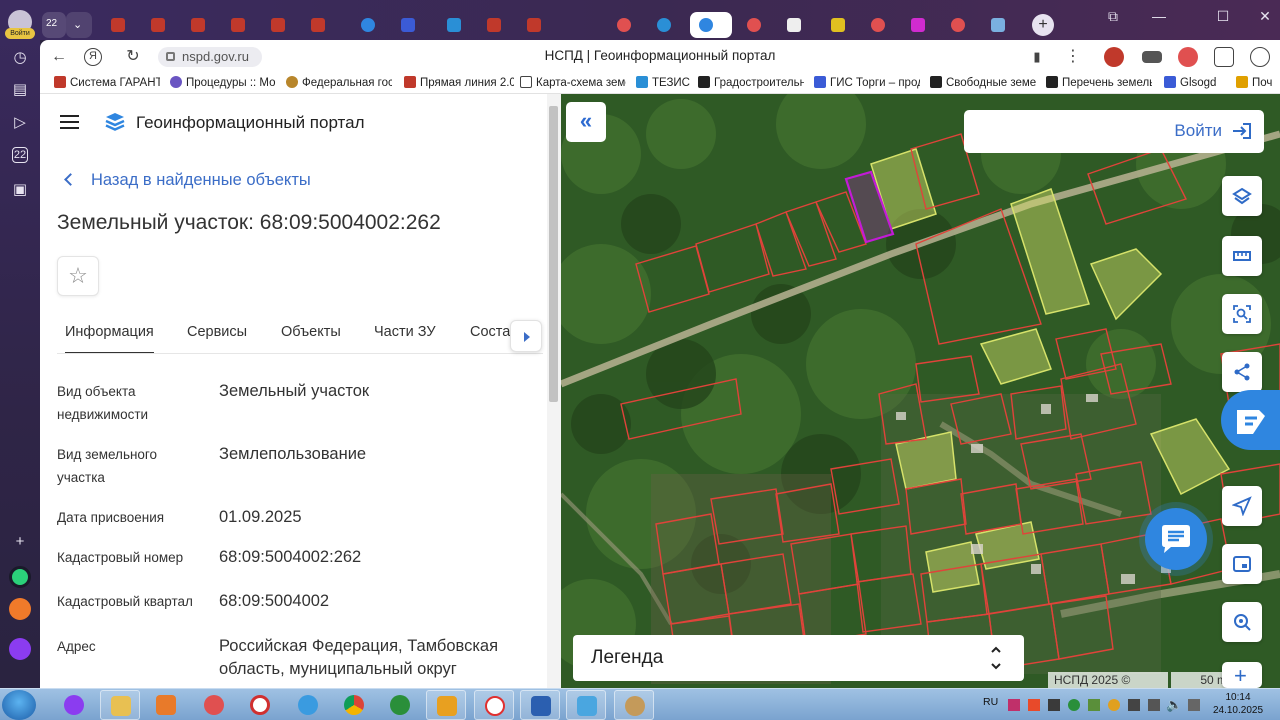  I want to click on tabs-count-icon: 22, so click(20, 155).